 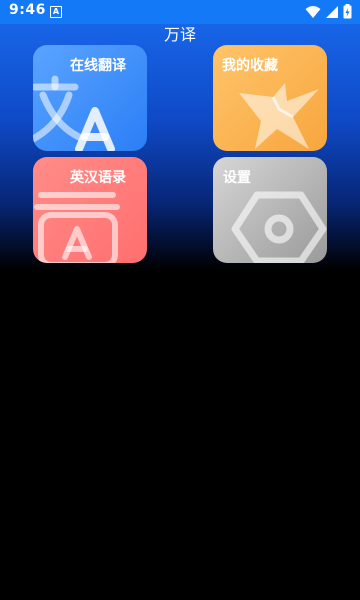 What do you see at coordinates (313, 11) in the screenshot?
I see `wifi-icon` at bounding box center [313, 11].